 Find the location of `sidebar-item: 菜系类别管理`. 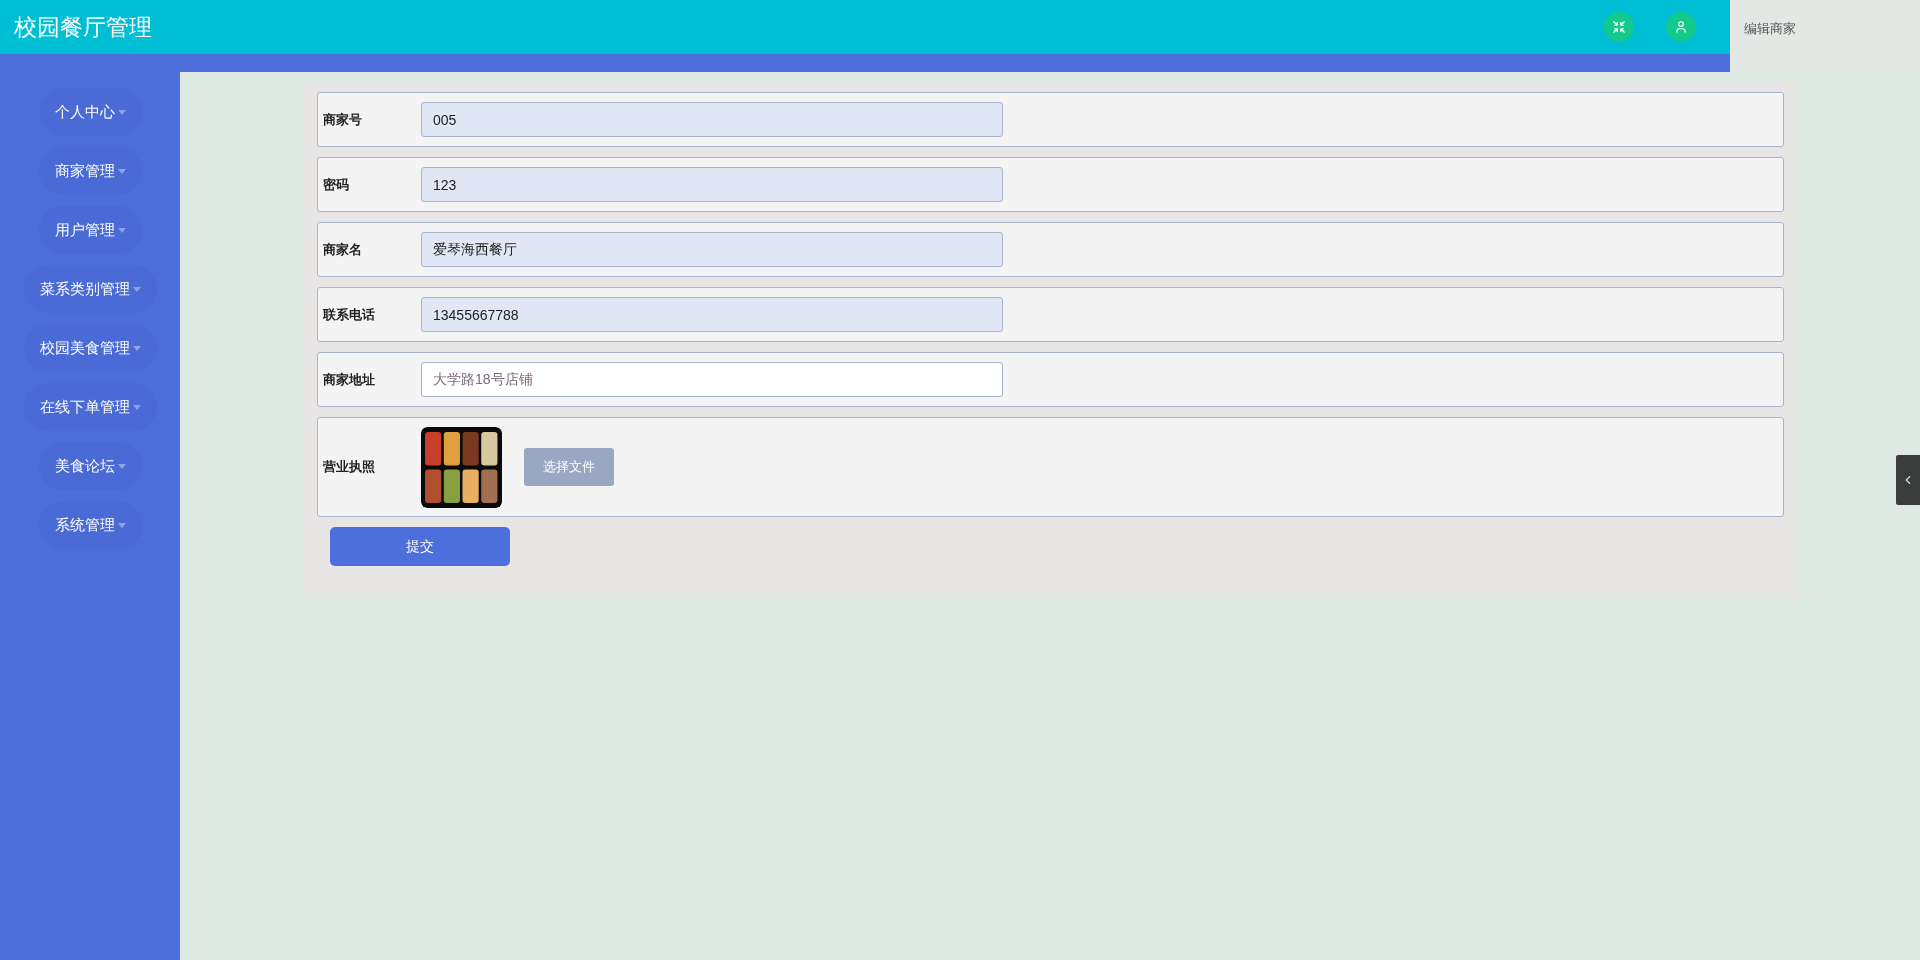

sidebar-item: 菜系类别管理 is located at coordinates (90, 289).